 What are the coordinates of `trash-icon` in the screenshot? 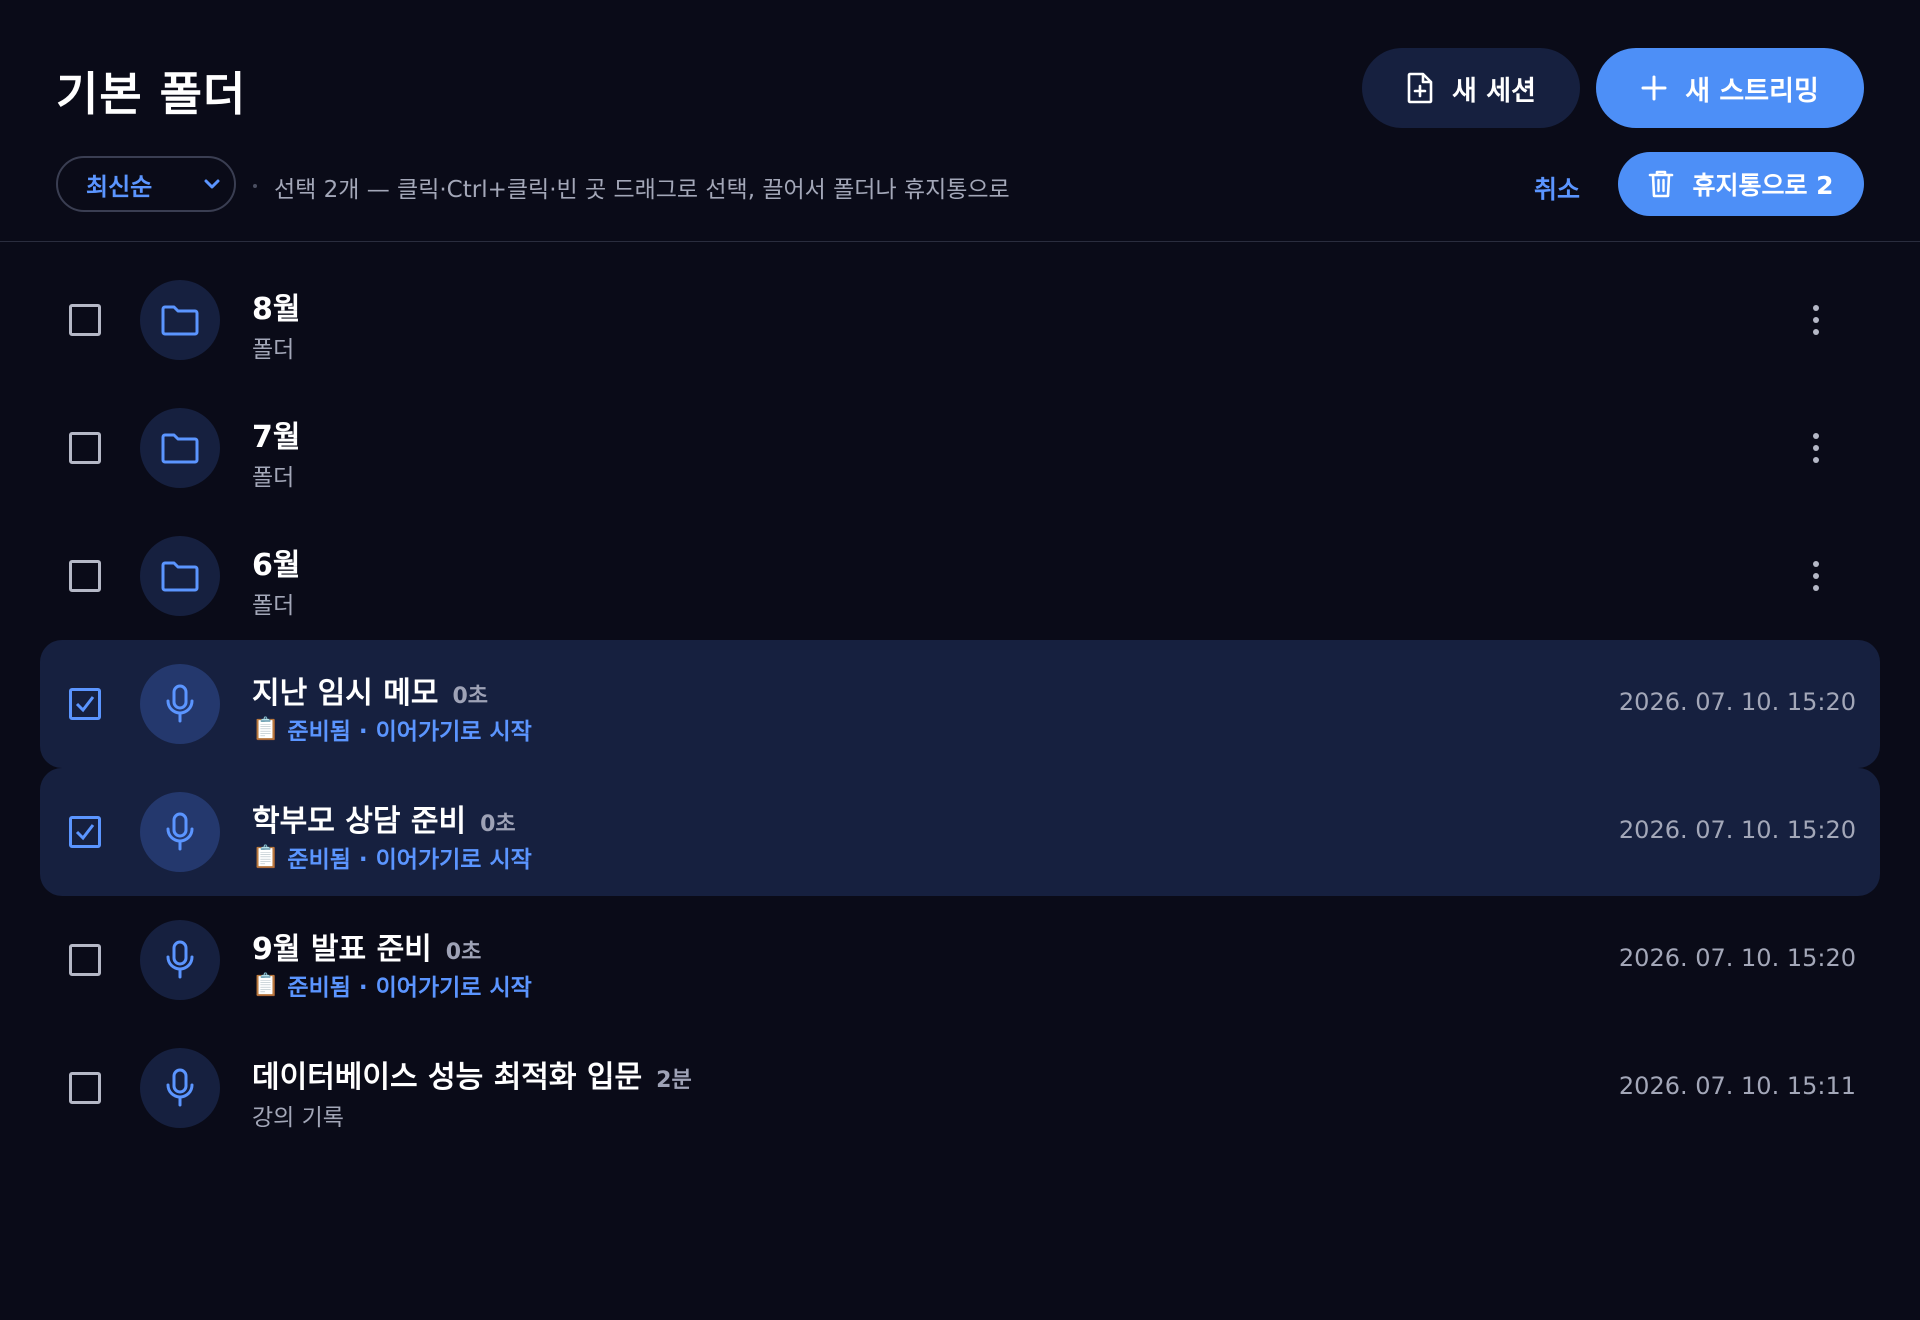 It's located at (1661, 184).